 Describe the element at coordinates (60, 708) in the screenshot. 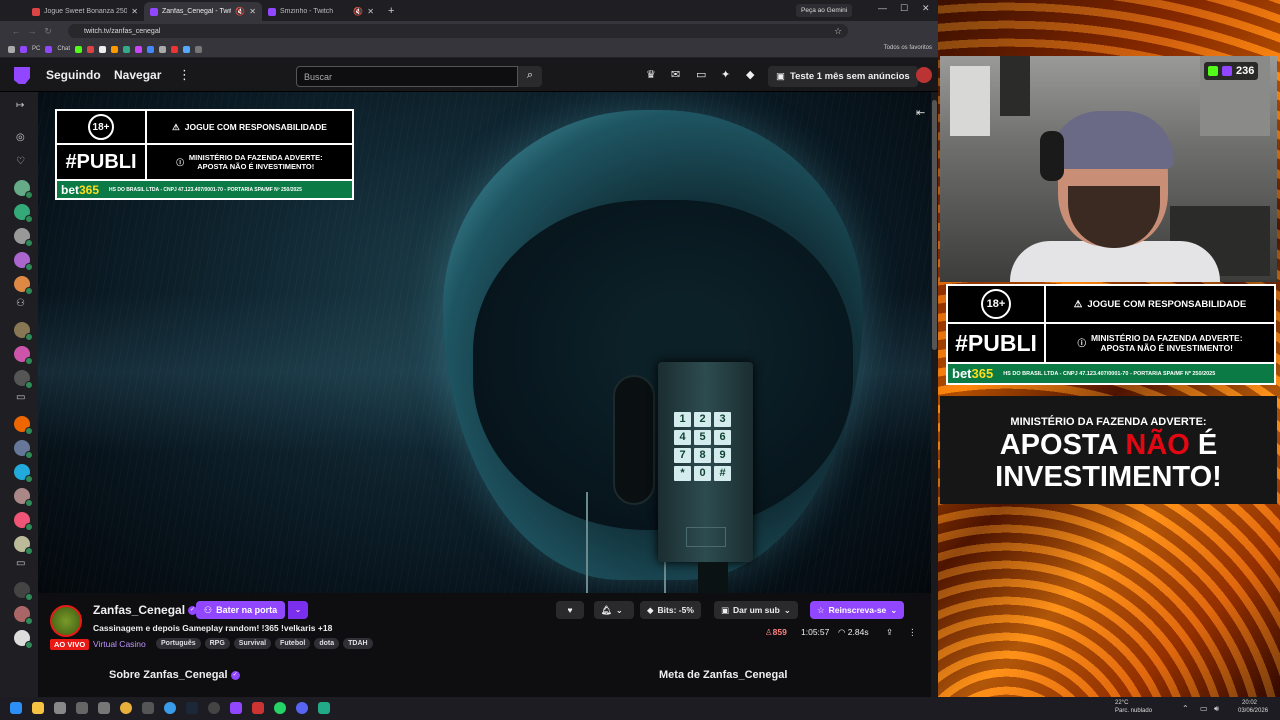

I see `xbox-icon` at that location.